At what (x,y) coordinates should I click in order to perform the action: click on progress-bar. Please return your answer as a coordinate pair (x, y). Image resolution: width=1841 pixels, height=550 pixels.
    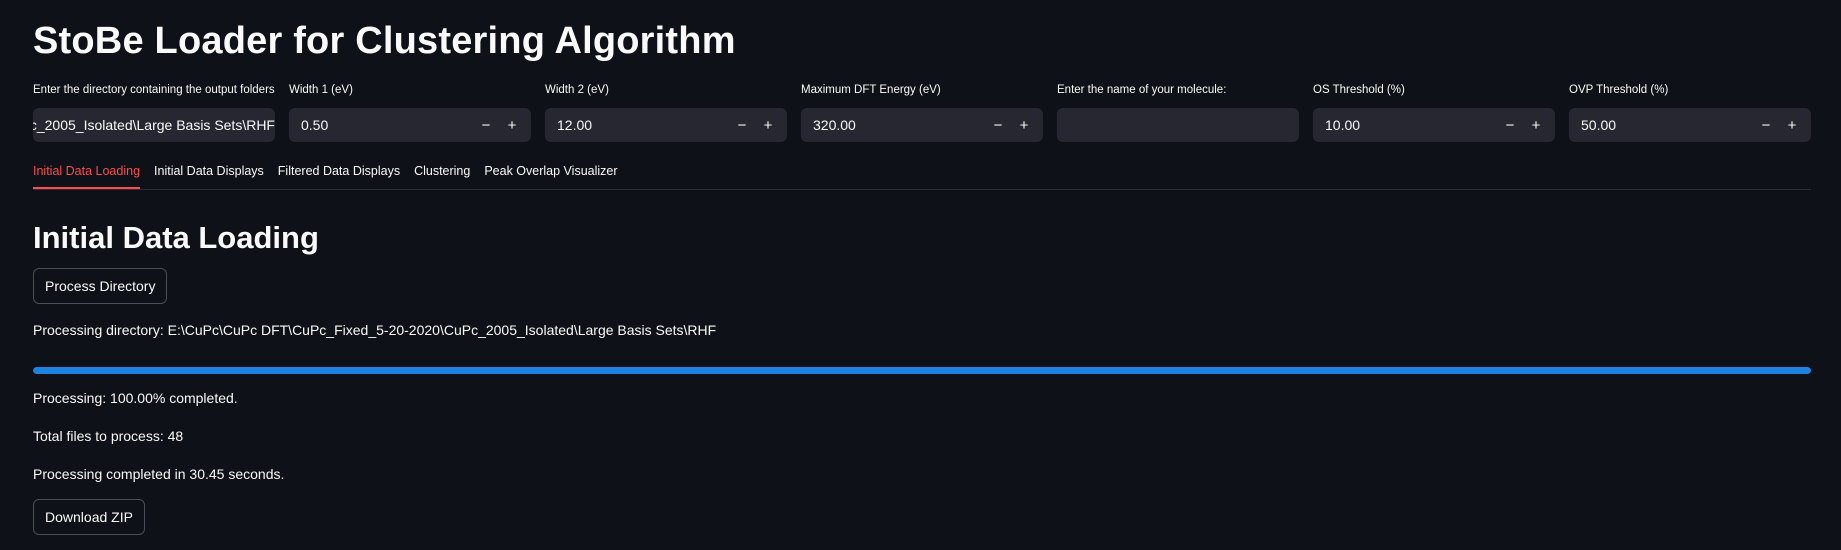
    Looking at the image, I should click on (922, 370).